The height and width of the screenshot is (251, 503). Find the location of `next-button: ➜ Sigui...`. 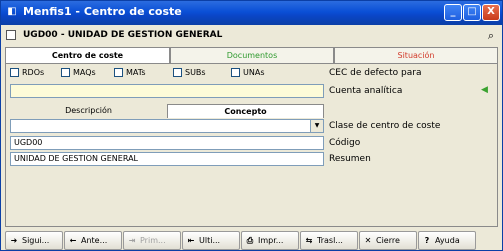

next-button: ➜ Sigui... is located at coordinates (34, 240).